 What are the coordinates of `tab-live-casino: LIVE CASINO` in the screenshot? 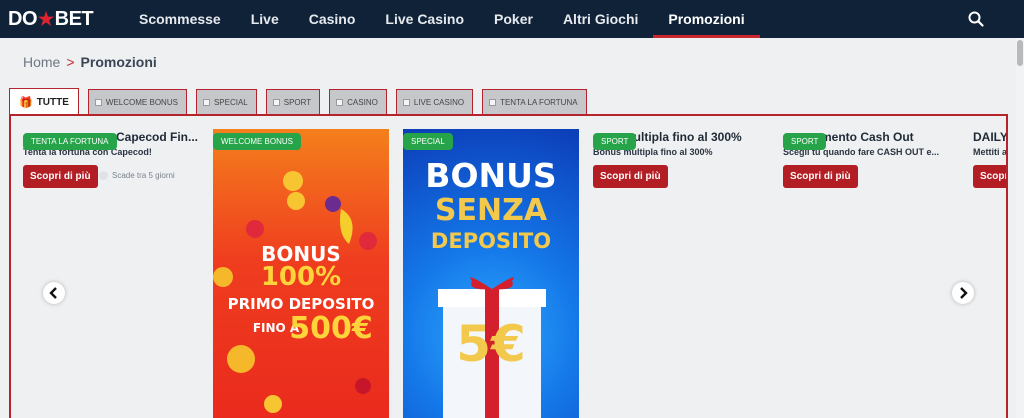 It's located at (434, 101).